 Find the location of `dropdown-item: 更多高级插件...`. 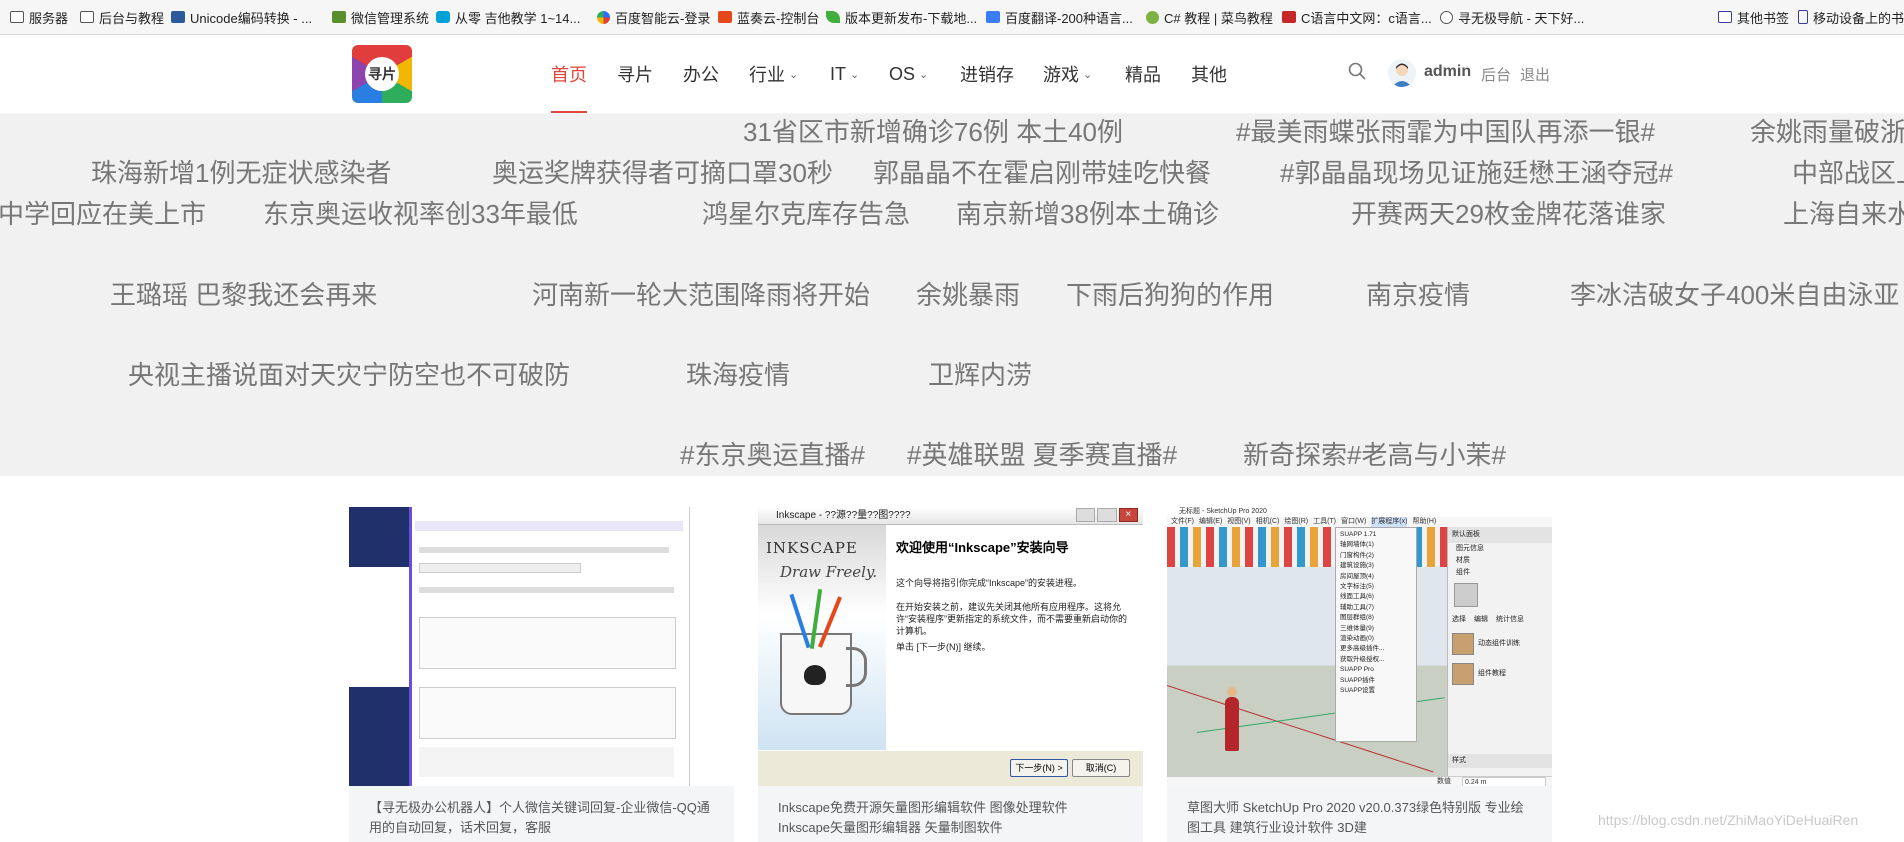

dropdown-item: 更多高级插件... is located at coordinates (1376, 649).